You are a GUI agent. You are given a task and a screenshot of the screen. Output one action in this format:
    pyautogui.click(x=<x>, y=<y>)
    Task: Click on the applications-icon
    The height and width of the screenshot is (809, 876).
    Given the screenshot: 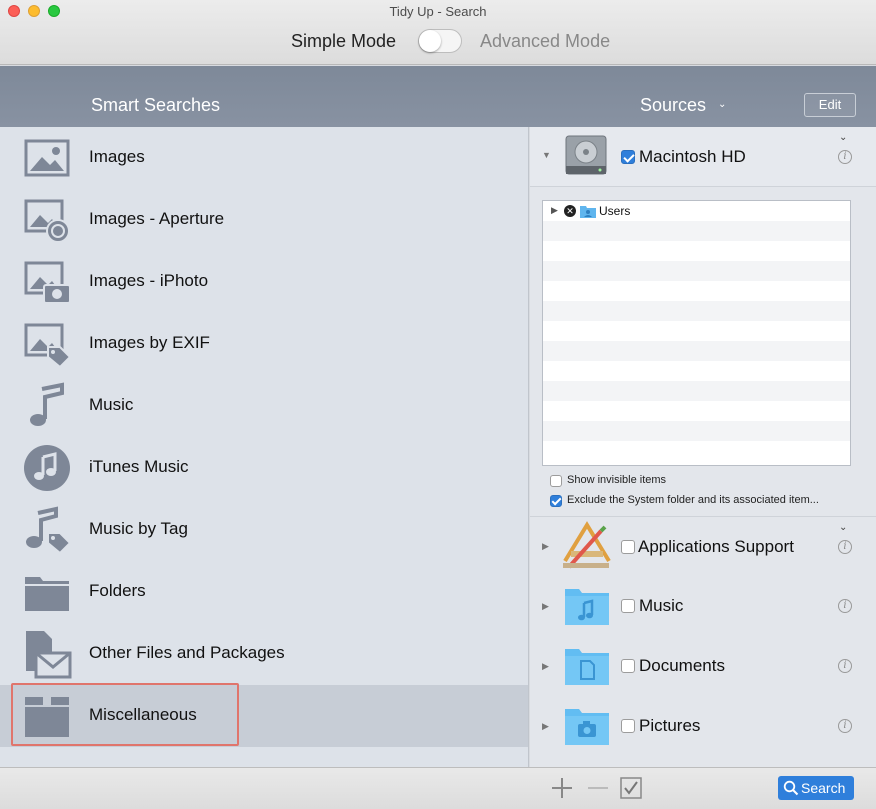 What is the action you would take?
    pyautogui.click(x=587, y=545)
    